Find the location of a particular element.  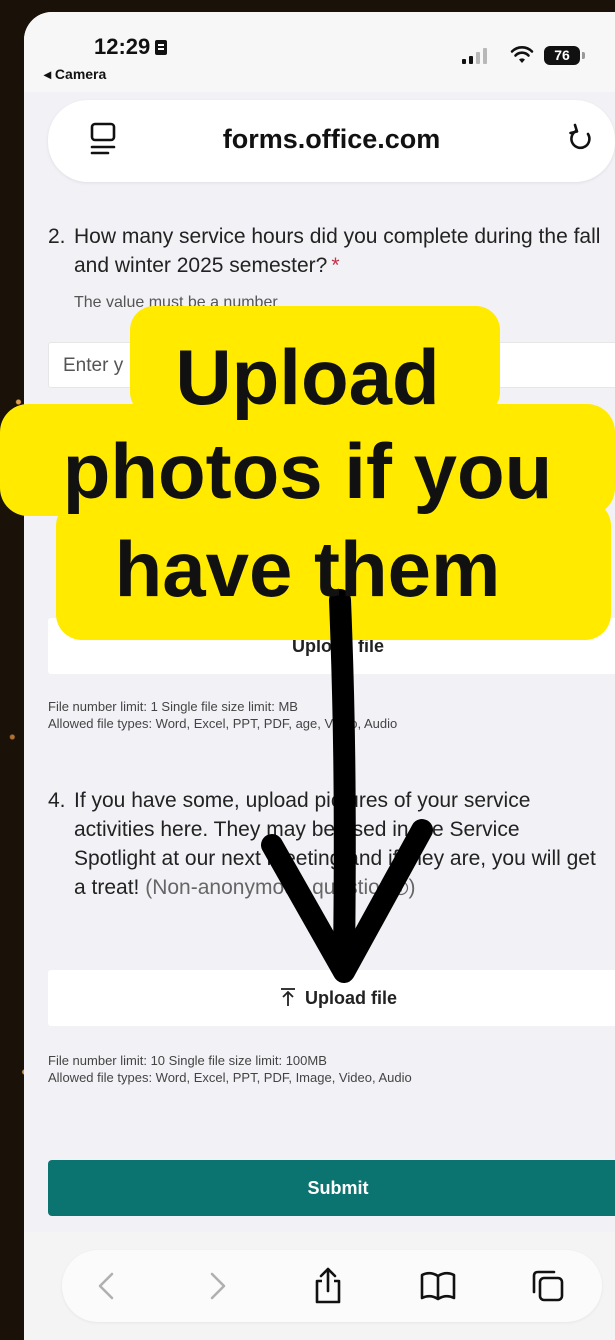

battery-icon: 76 is located at coordinates (562, 55).